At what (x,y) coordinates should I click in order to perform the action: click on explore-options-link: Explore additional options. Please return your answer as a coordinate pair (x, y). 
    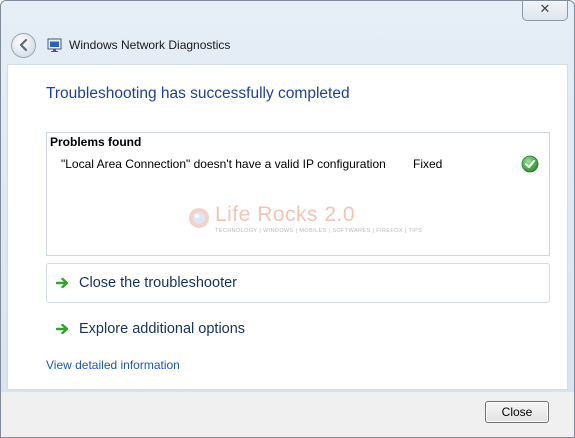
    Looking at the image, I should click on (298, 329).